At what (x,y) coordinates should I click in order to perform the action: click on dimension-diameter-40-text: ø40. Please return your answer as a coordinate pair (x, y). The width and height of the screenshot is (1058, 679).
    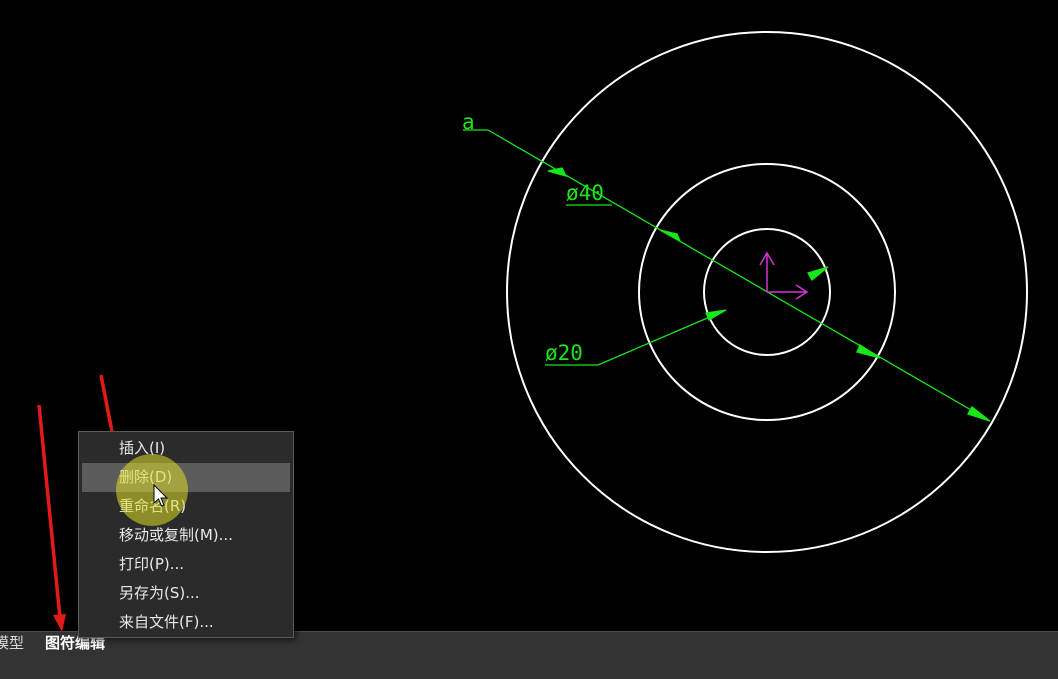
    Looking at the image, I should click on (585, 193).